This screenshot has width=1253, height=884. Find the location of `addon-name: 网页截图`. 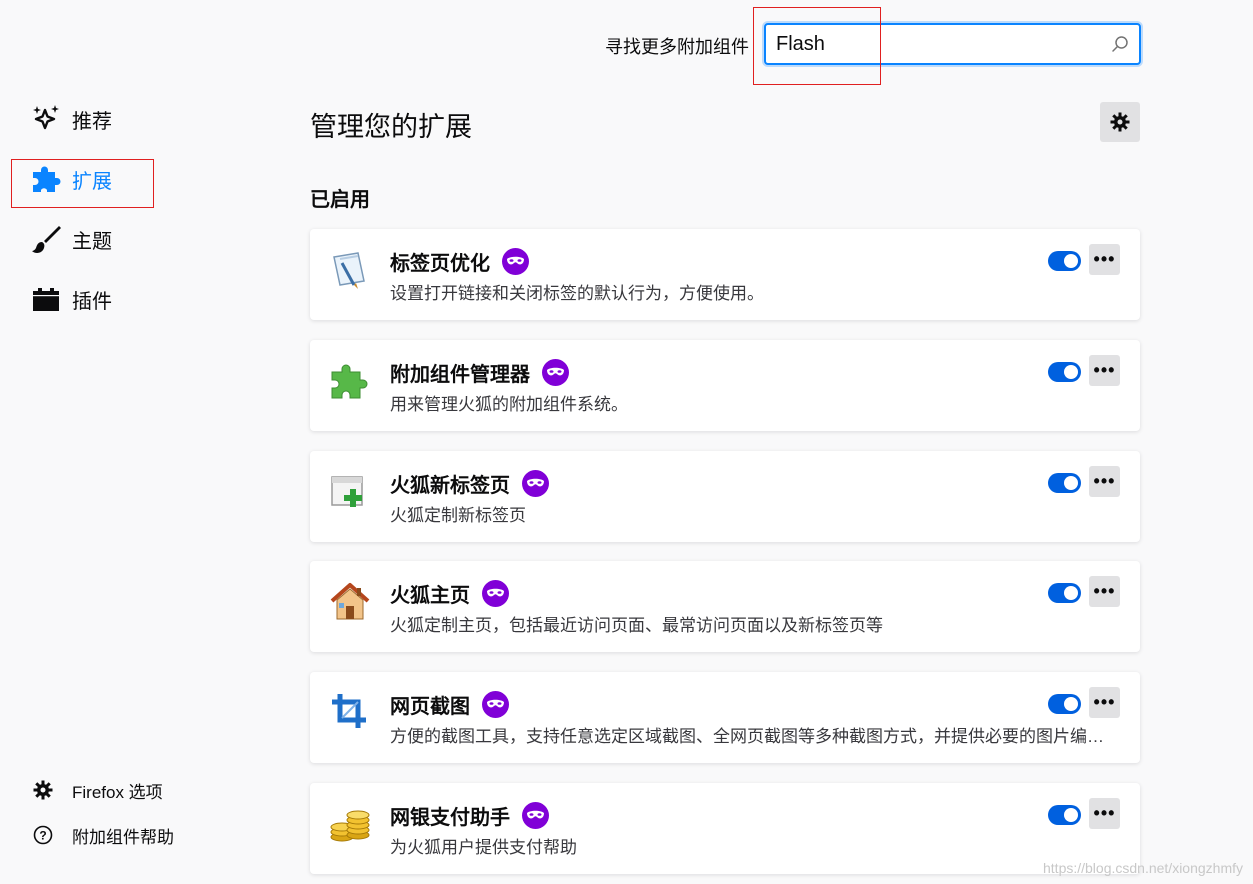

addon-name: 网页截图 is located at coordinates (430, 707).